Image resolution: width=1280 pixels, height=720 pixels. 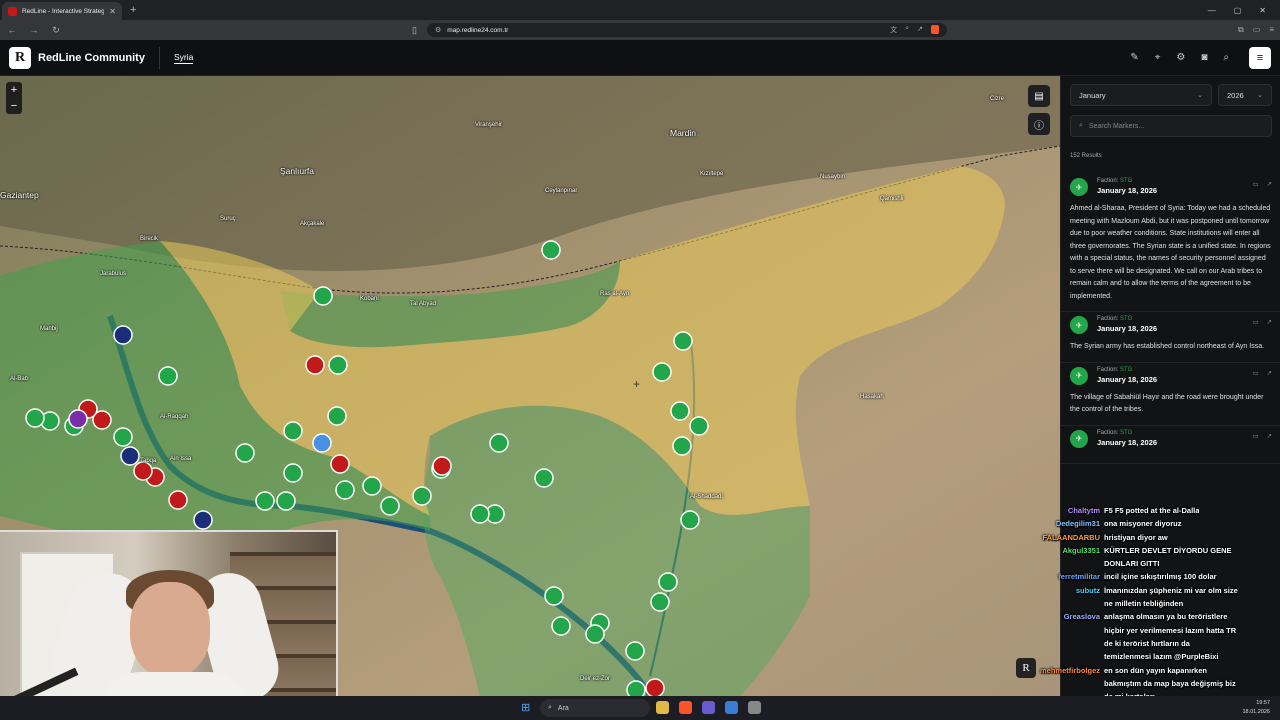 What do you see at coordinates (14, 106) in the screenshot?
I see `zoom-out-button: −` at bounding box center [14, 106].